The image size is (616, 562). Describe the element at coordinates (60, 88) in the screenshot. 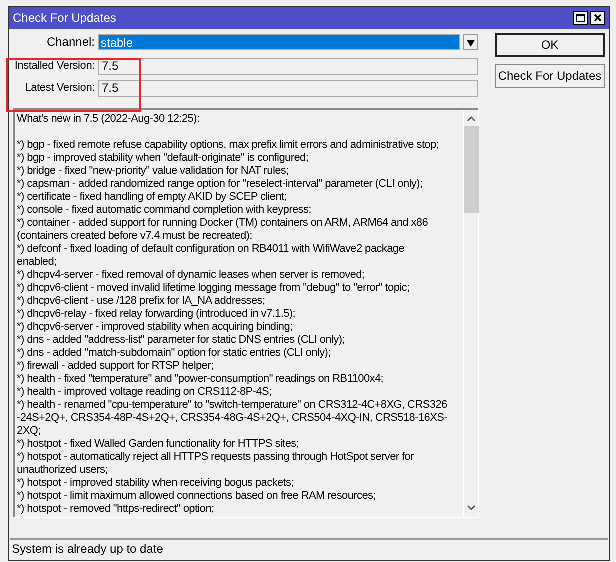

I see `field-label: Latest Version:` at that location.